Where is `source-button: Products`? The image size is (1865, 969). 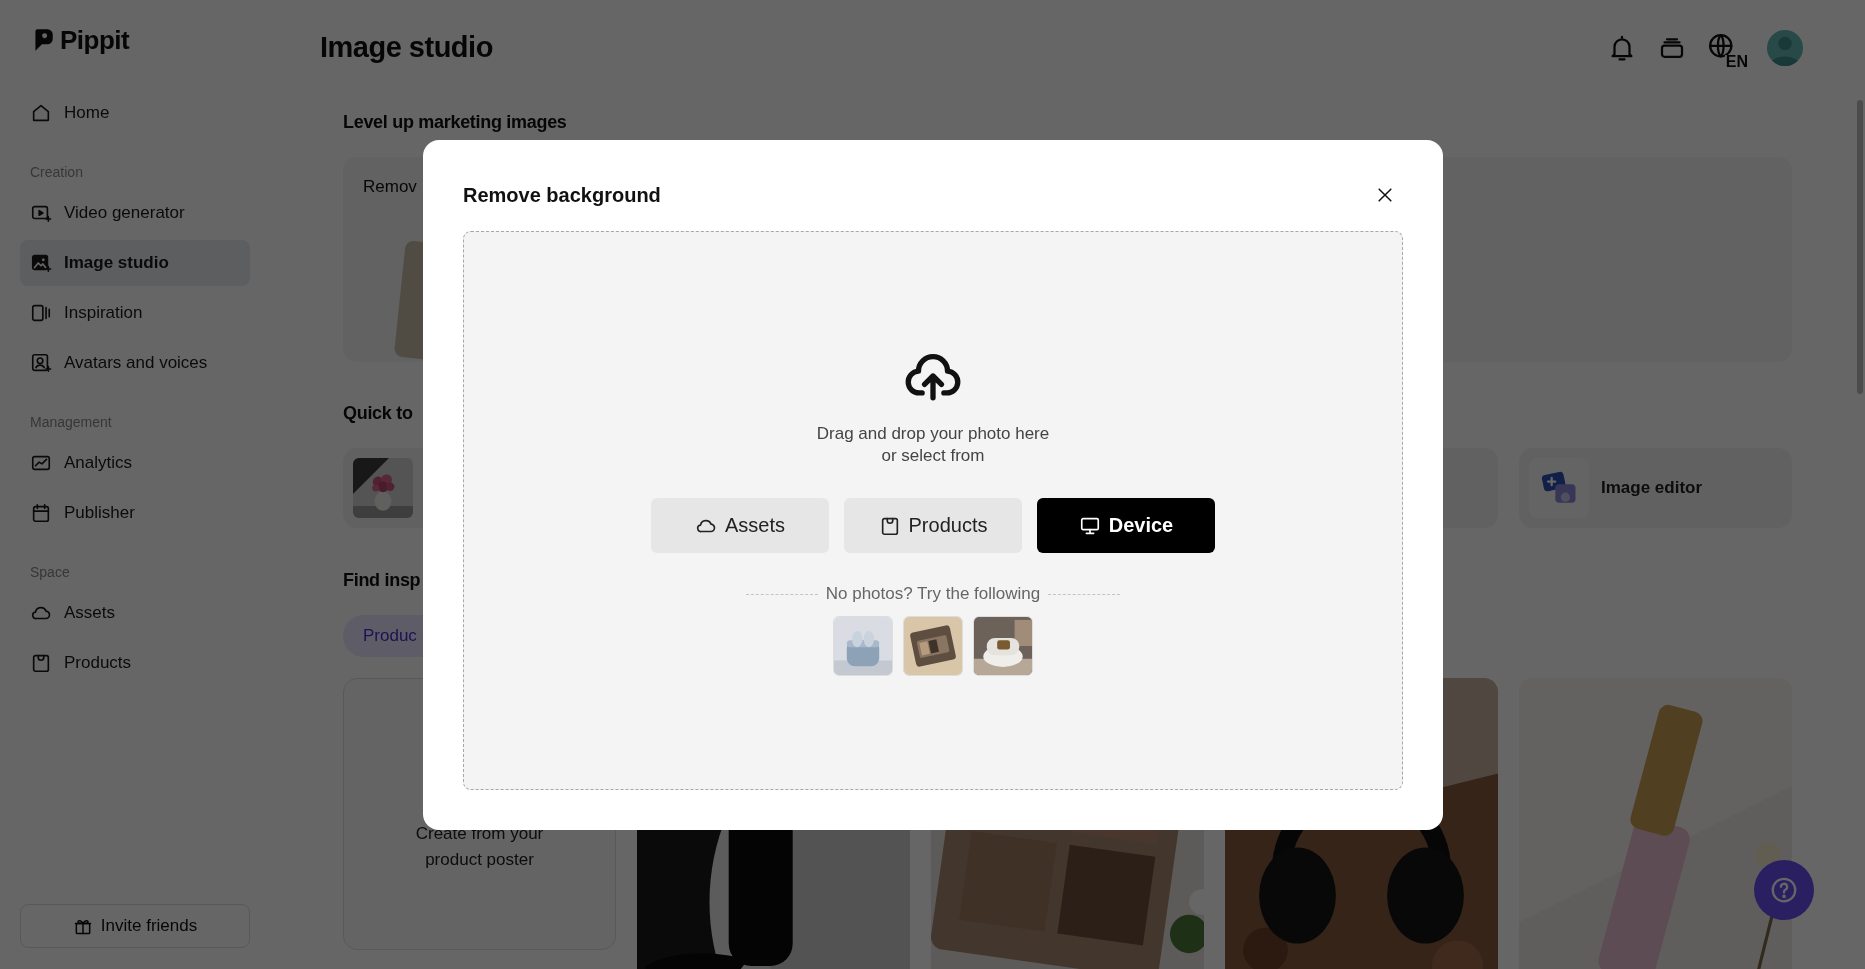
source-button: Products is located at coordinates (933, 525).